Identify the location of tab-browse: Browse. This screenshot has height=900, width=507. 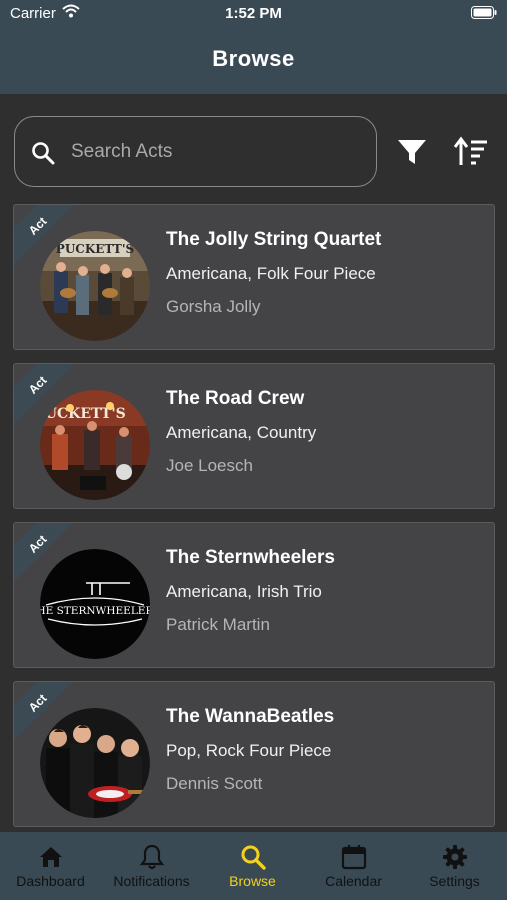
(252, 866).